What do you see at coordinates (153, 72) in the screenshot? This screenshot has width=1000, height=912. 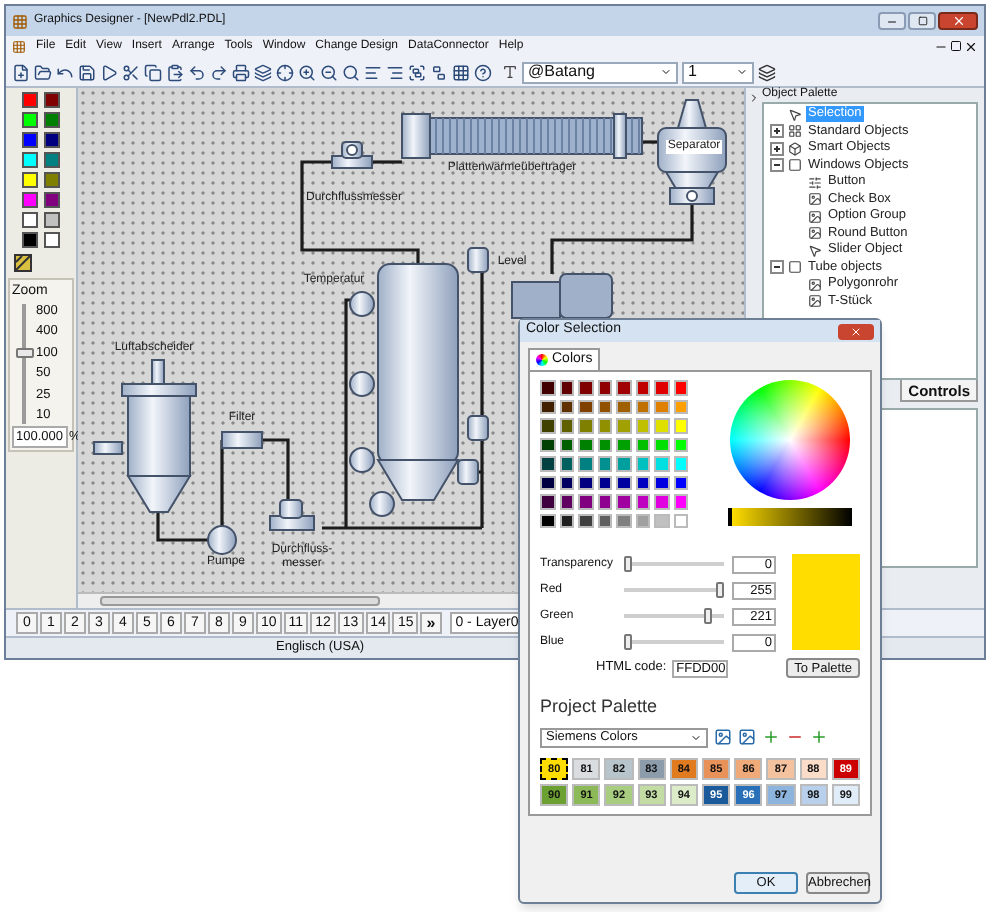 I see `copy-icon` at bounding box center [153, 72].